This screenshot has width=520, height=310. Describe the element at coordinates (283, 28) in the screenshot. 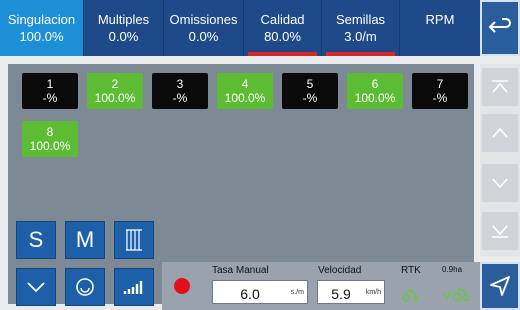

I see `tab-calidad: Calidad 80.0%` at that location.